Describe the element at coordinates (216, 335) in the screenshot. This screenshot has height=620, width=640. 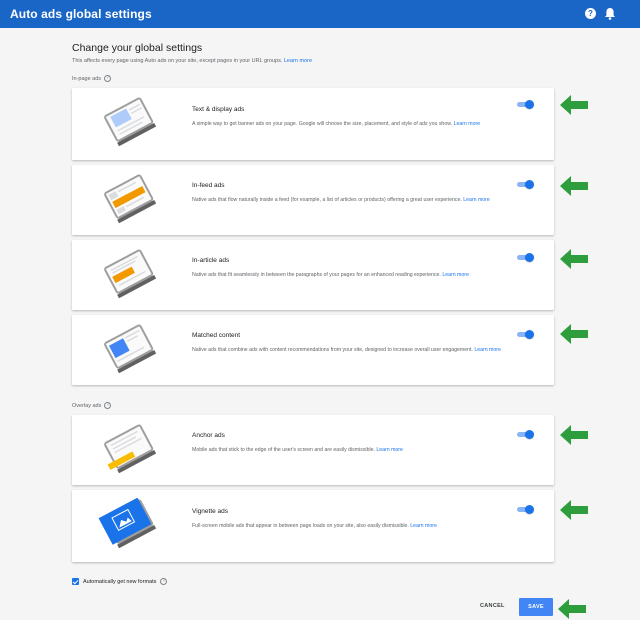
I see `card-title: Matched content` at that location.